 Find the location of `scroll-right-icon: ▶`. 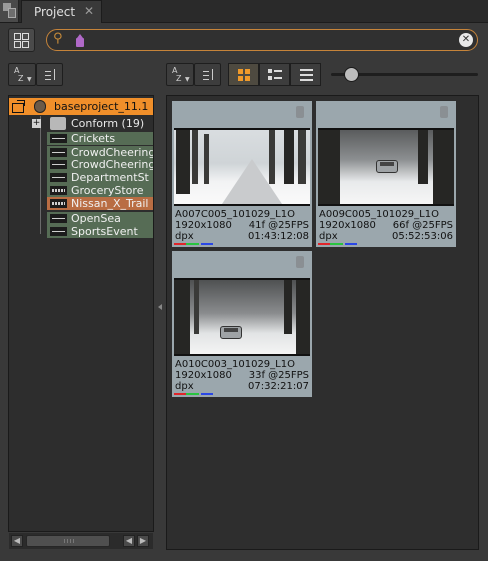

scroll-right-icon: ▶ is located at coordinates (143, 541).